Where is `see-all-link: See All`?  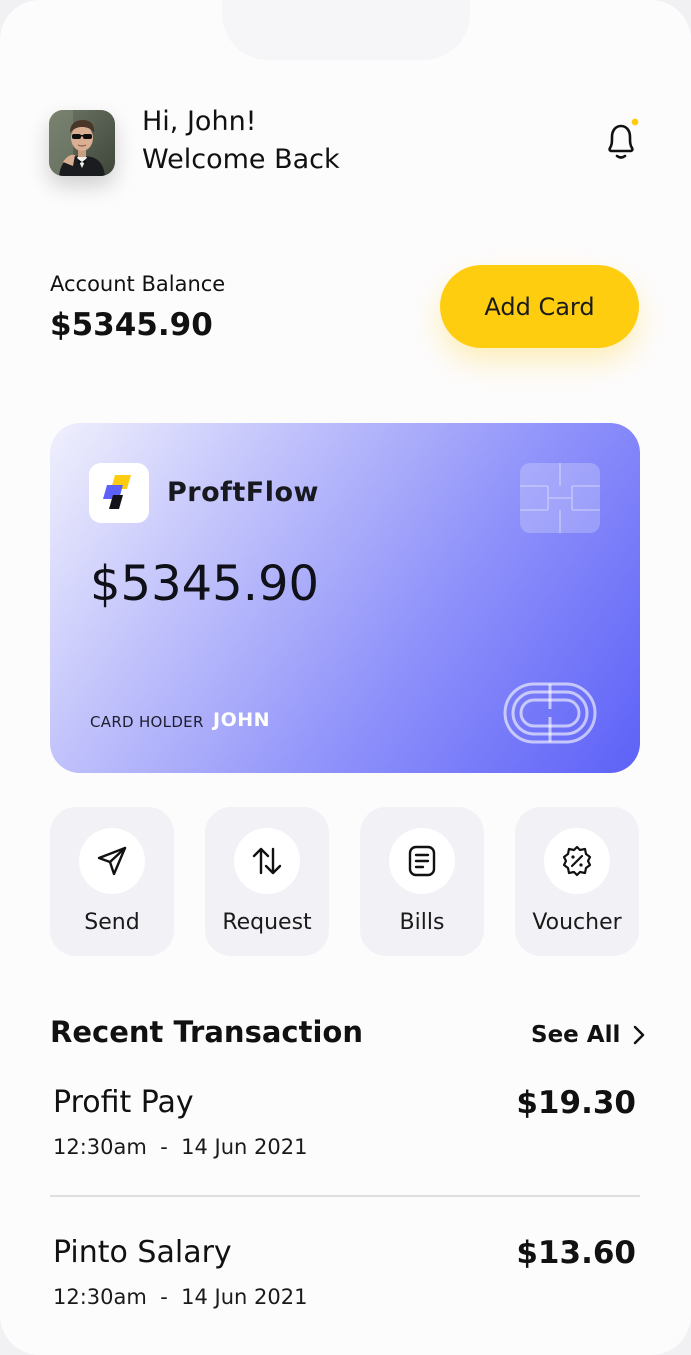 see-all-link: See All is located at coordinates (588, 1034).